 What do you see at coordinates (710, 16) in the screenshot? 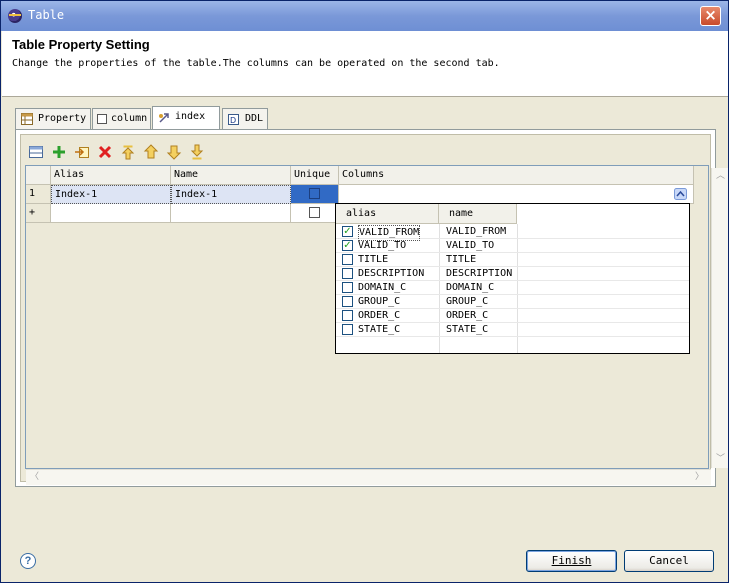
I see `close-icon: ×` at bounding box center [710, 16].